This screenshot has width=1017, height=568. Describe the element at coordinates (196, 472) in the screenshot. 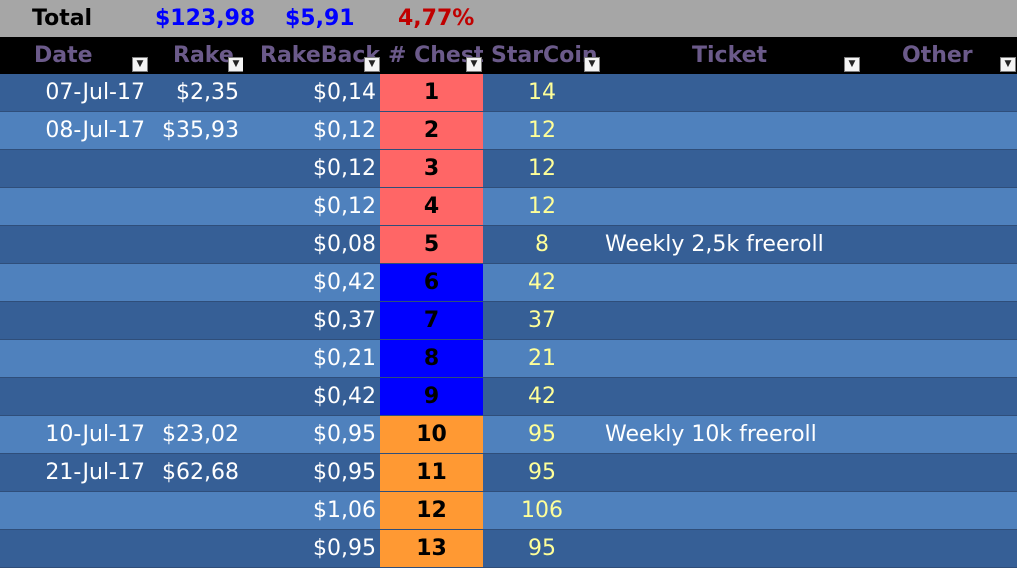

I see `rake-cell: $62,68` at that location.